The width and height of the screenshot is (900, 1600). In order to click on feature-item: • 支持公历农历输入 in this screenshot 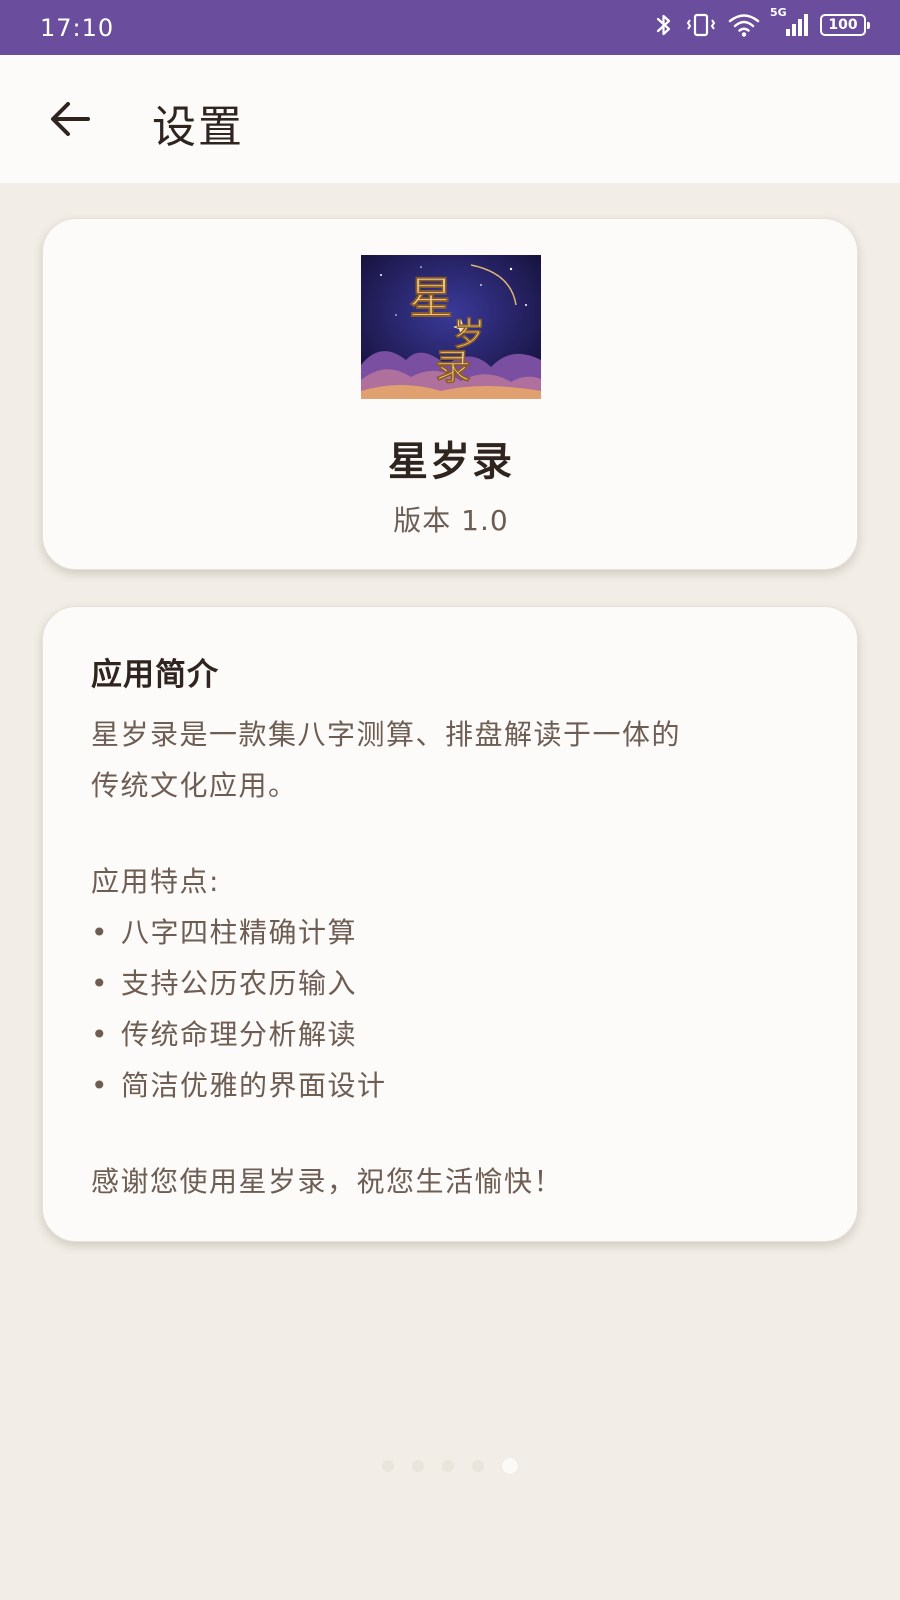, I will do `click(456, 983)`.